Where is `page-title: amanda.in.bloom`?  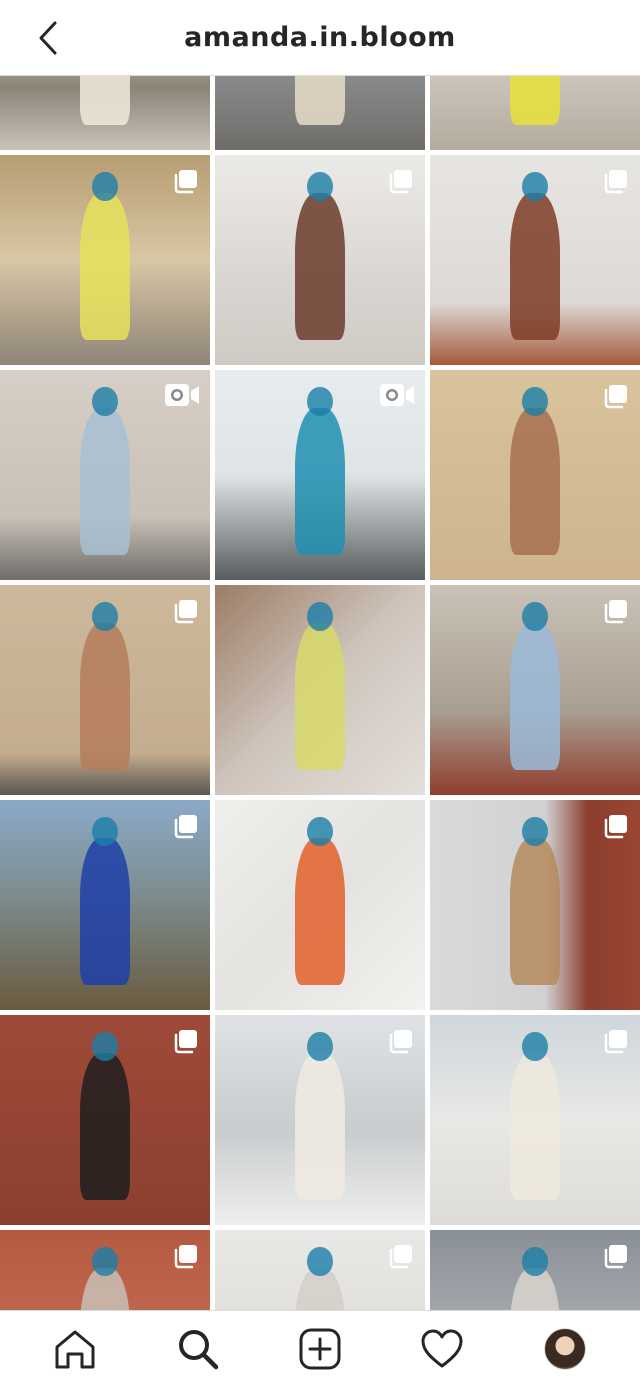 page-title: amanda.in.bloom is located at coordinates (320, 37).